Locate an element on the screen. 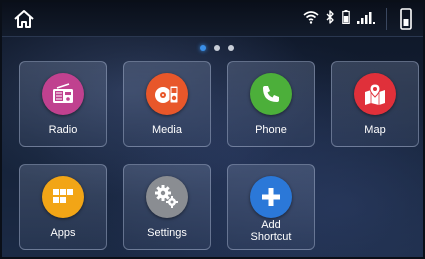 This screenshot has height=259, width=425. tile-apps: Apps is located at coordinates (63, 207).